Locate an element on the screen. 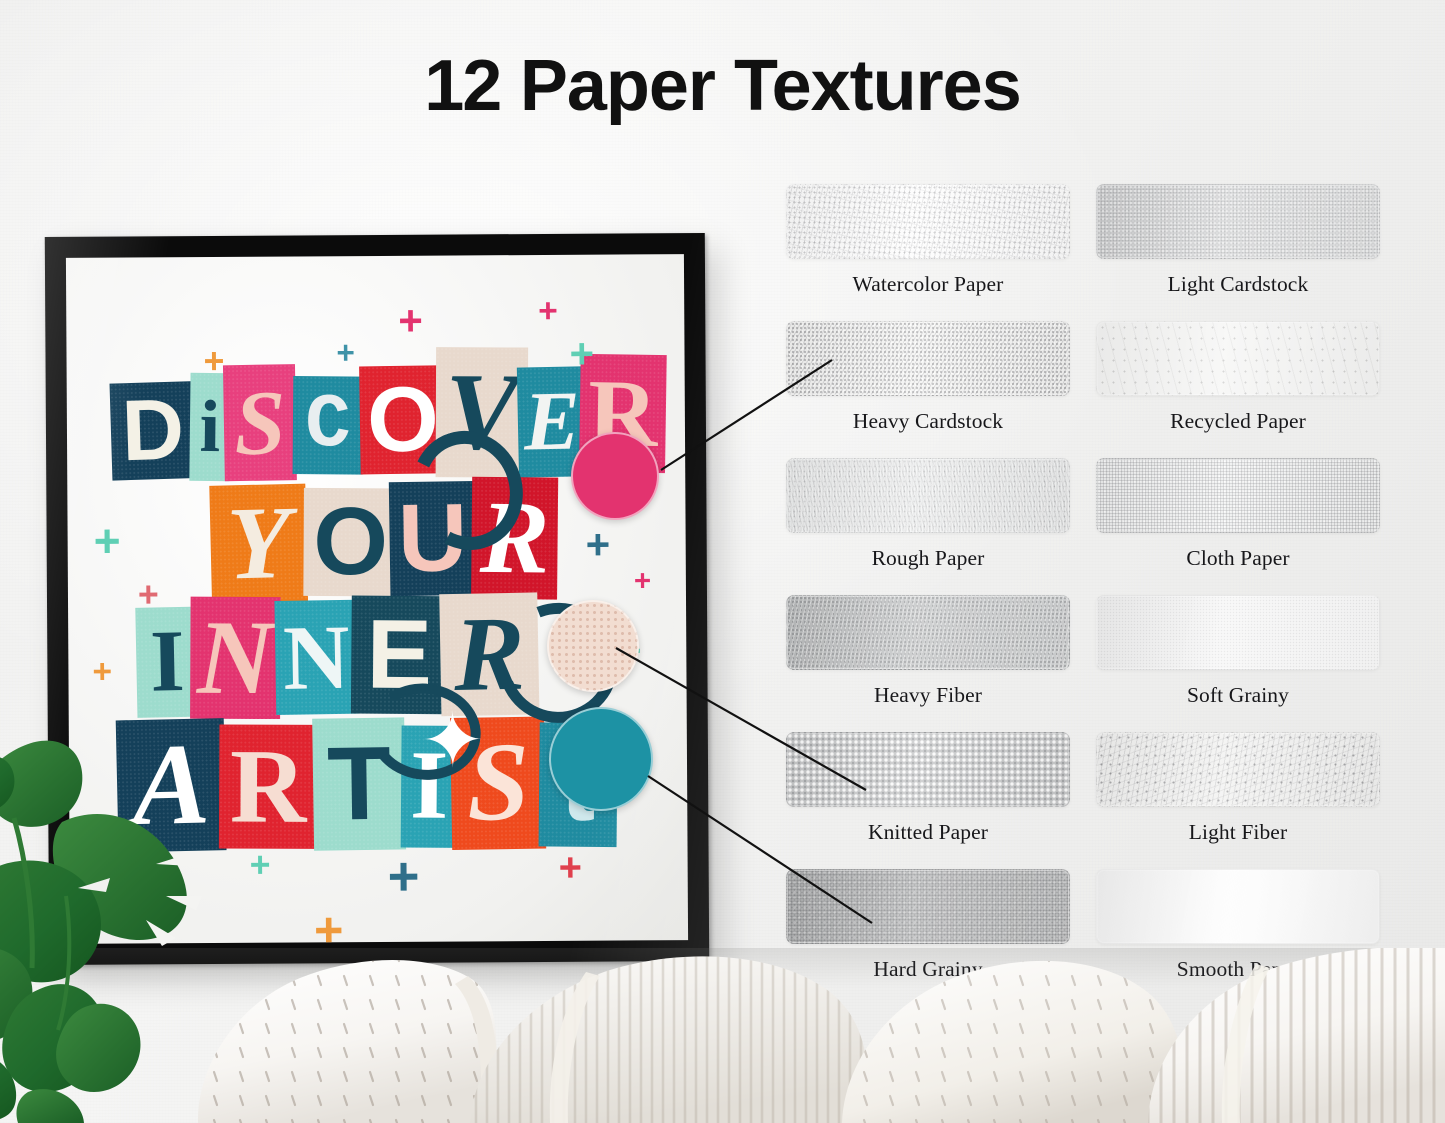  collage-letter-glyph: D is located at coordinates (153, 430).